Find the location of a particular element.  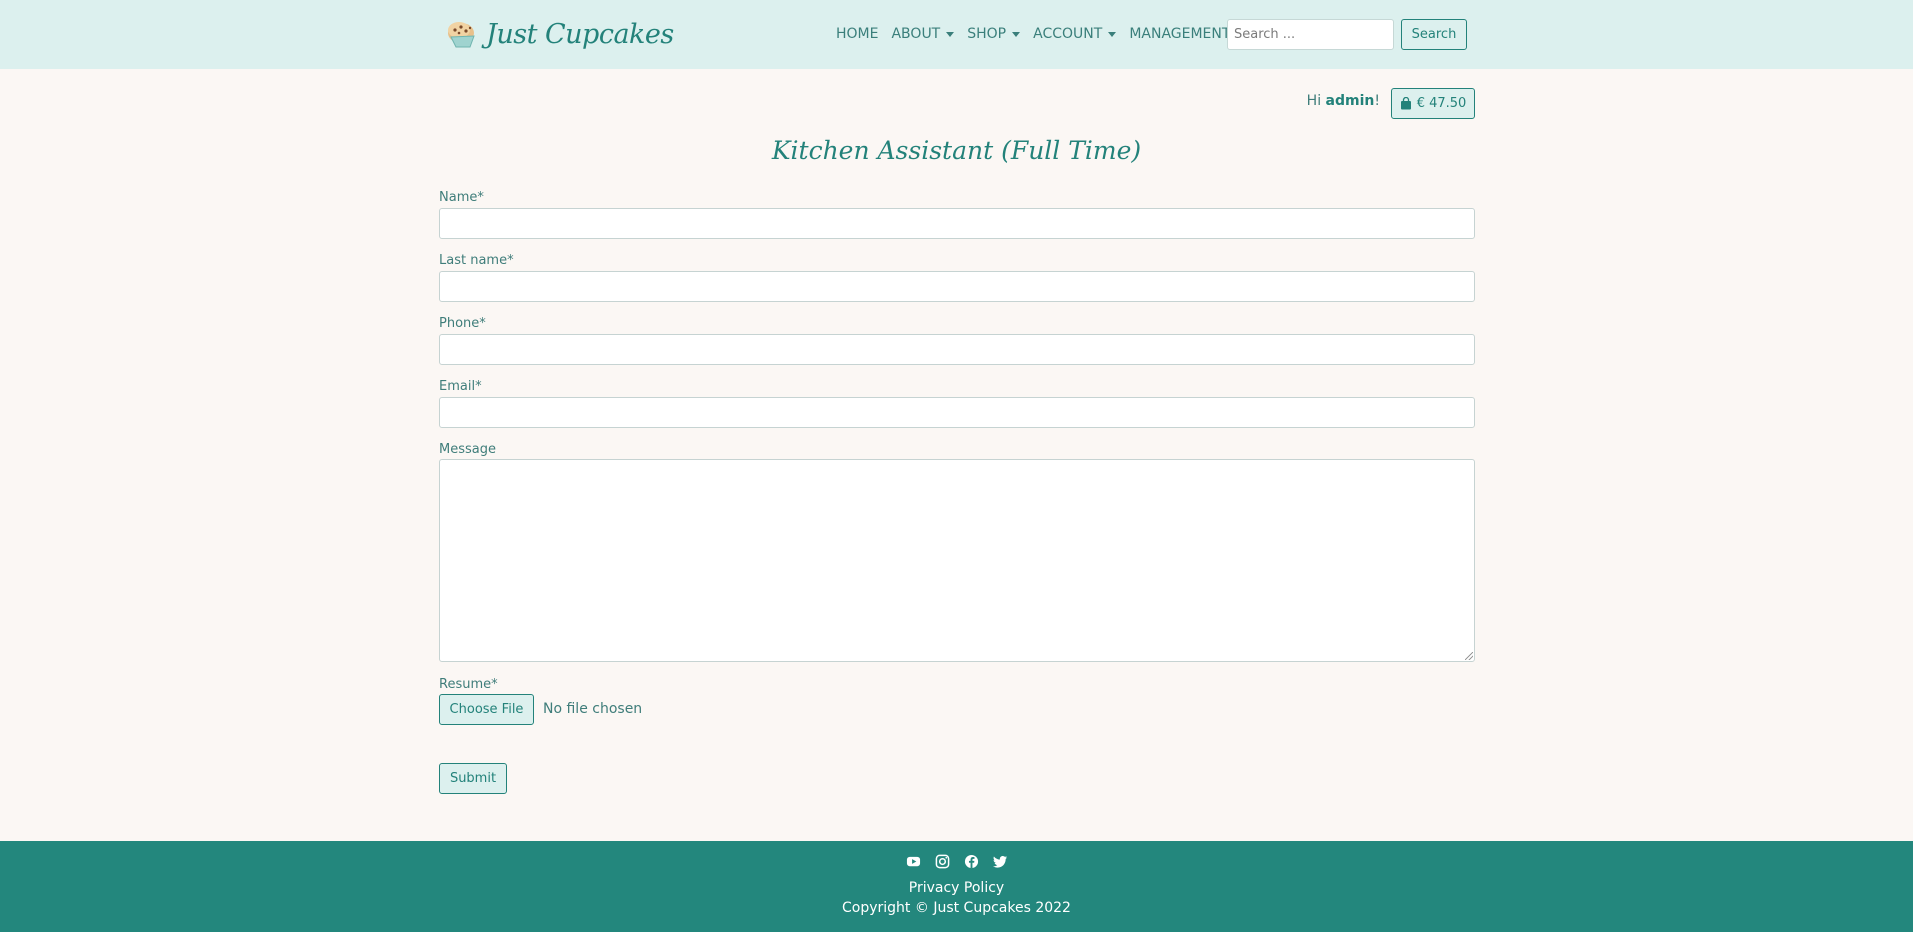

nav-account-label: ACCOUNT is located at coordinates (1068, 34).